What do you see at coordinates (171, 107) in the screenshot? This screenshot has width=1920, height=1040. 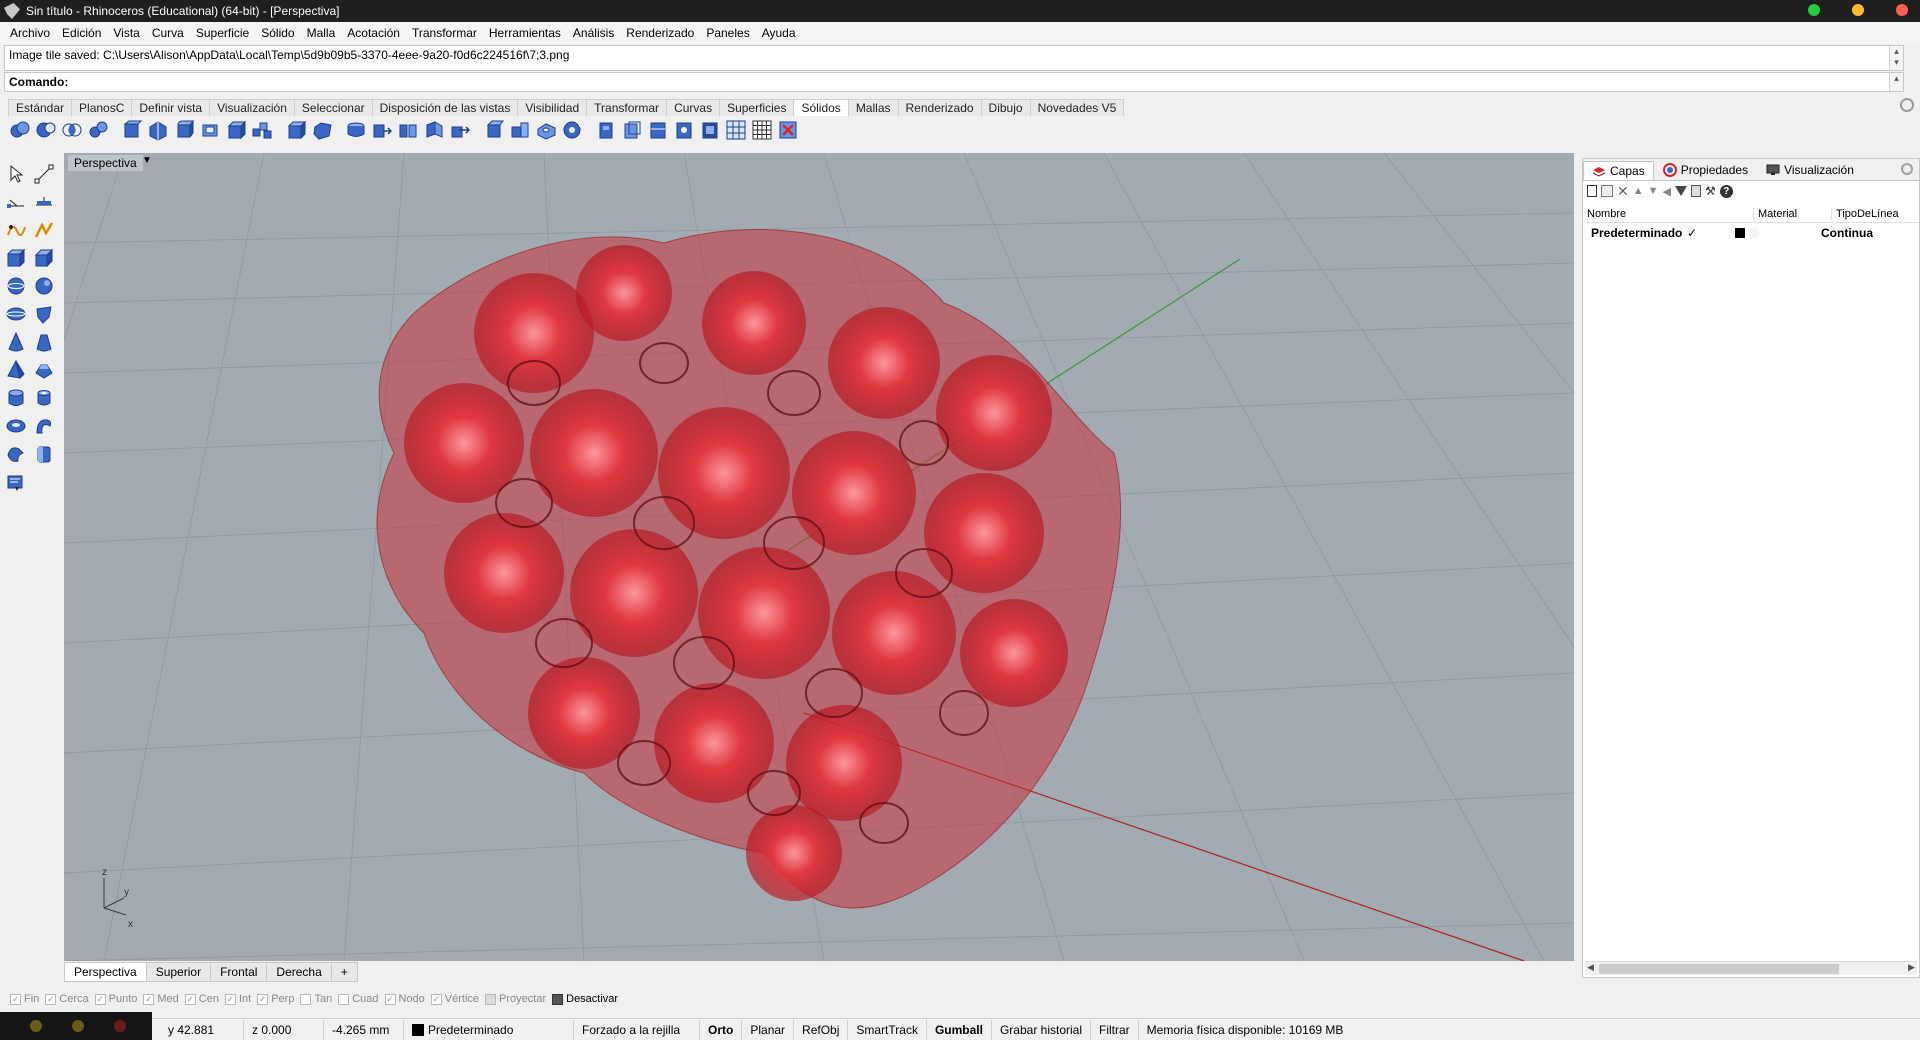 I see `tab-definir-vista: Definir vista` at bounding box center [171, 107].